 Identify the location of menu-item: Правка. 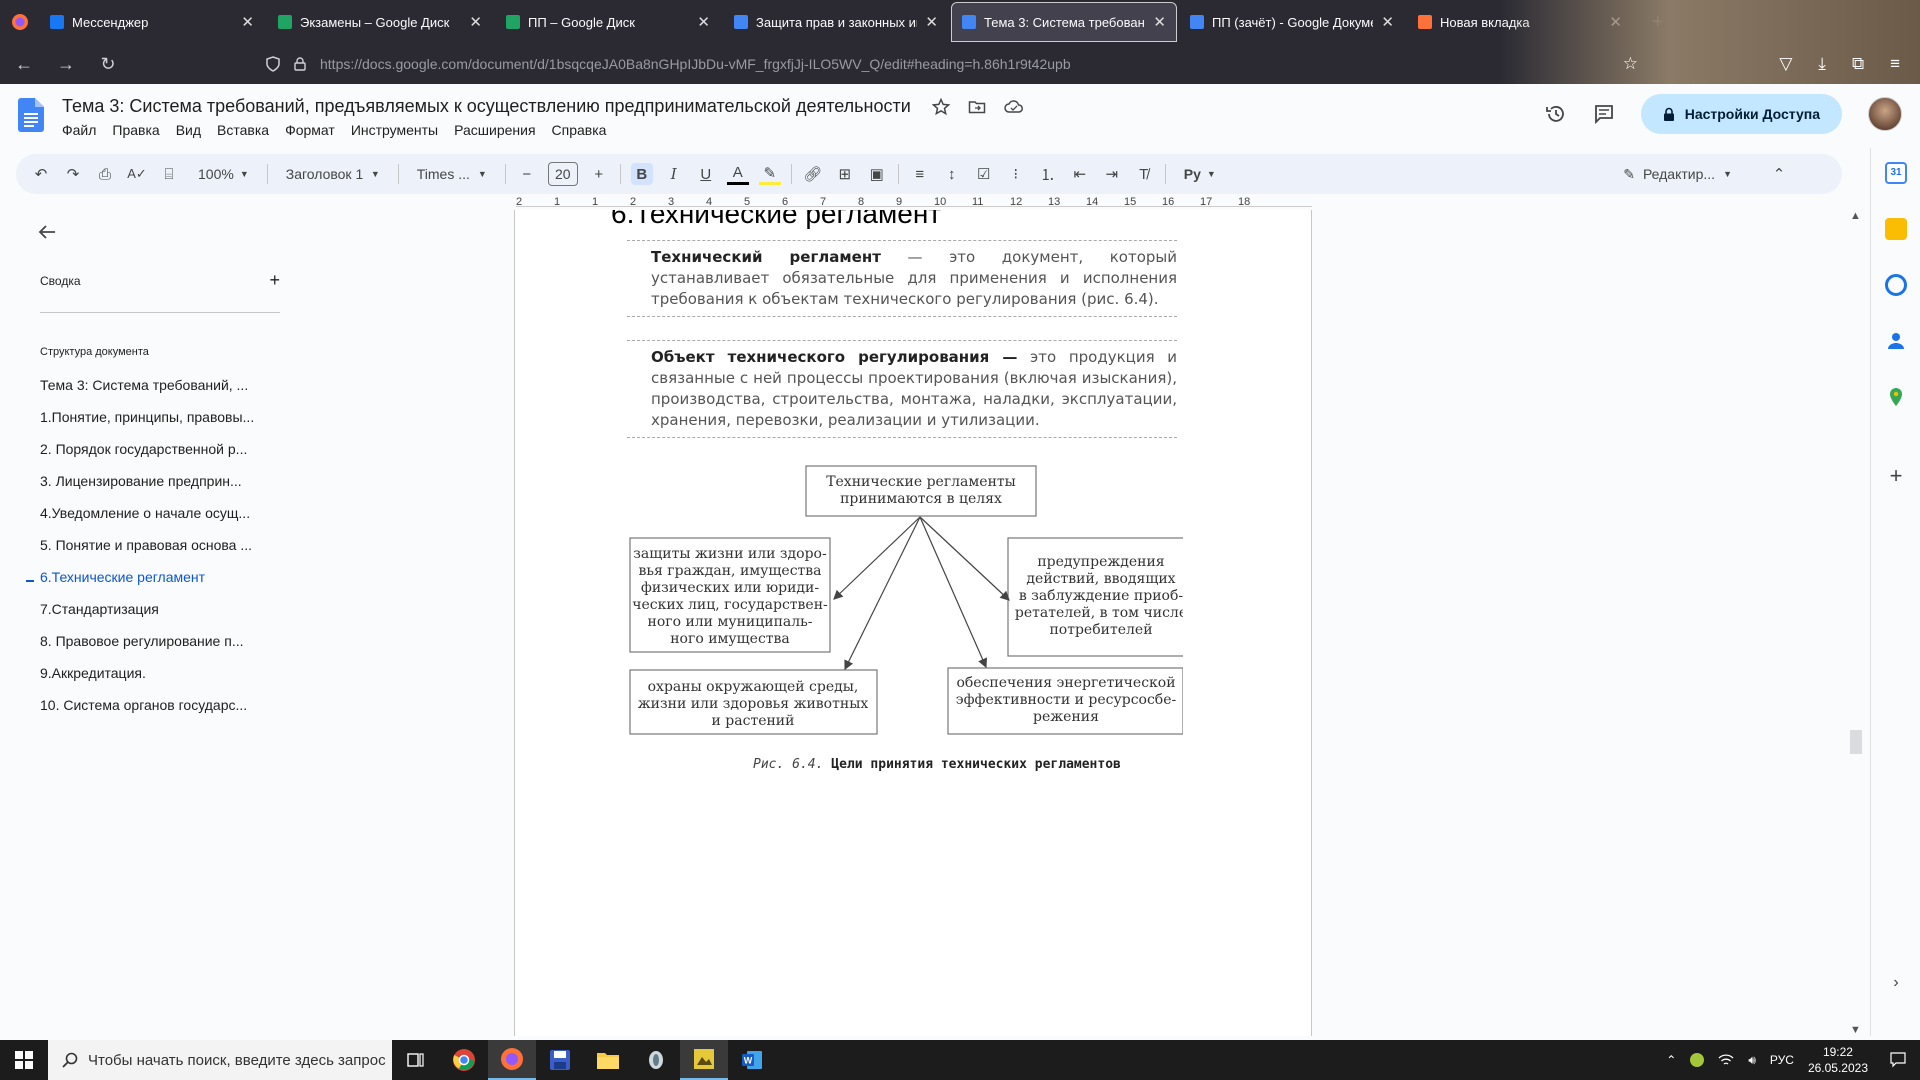
(135, 130).